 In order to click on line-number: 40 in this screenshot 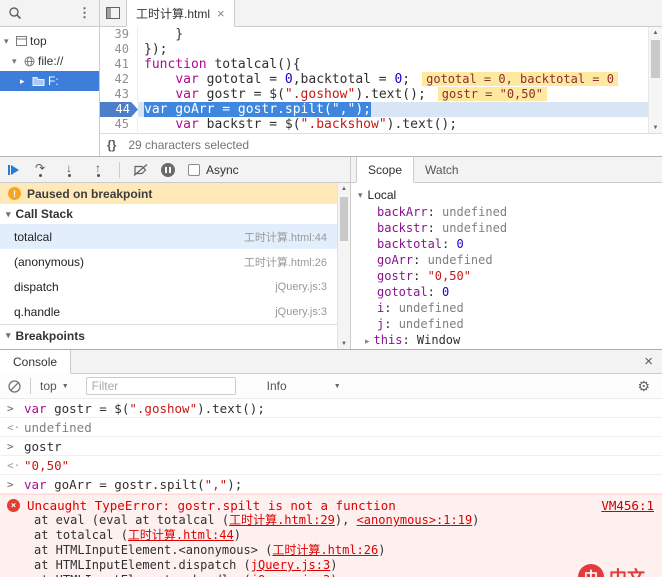, I will do `click(119, 49)`.